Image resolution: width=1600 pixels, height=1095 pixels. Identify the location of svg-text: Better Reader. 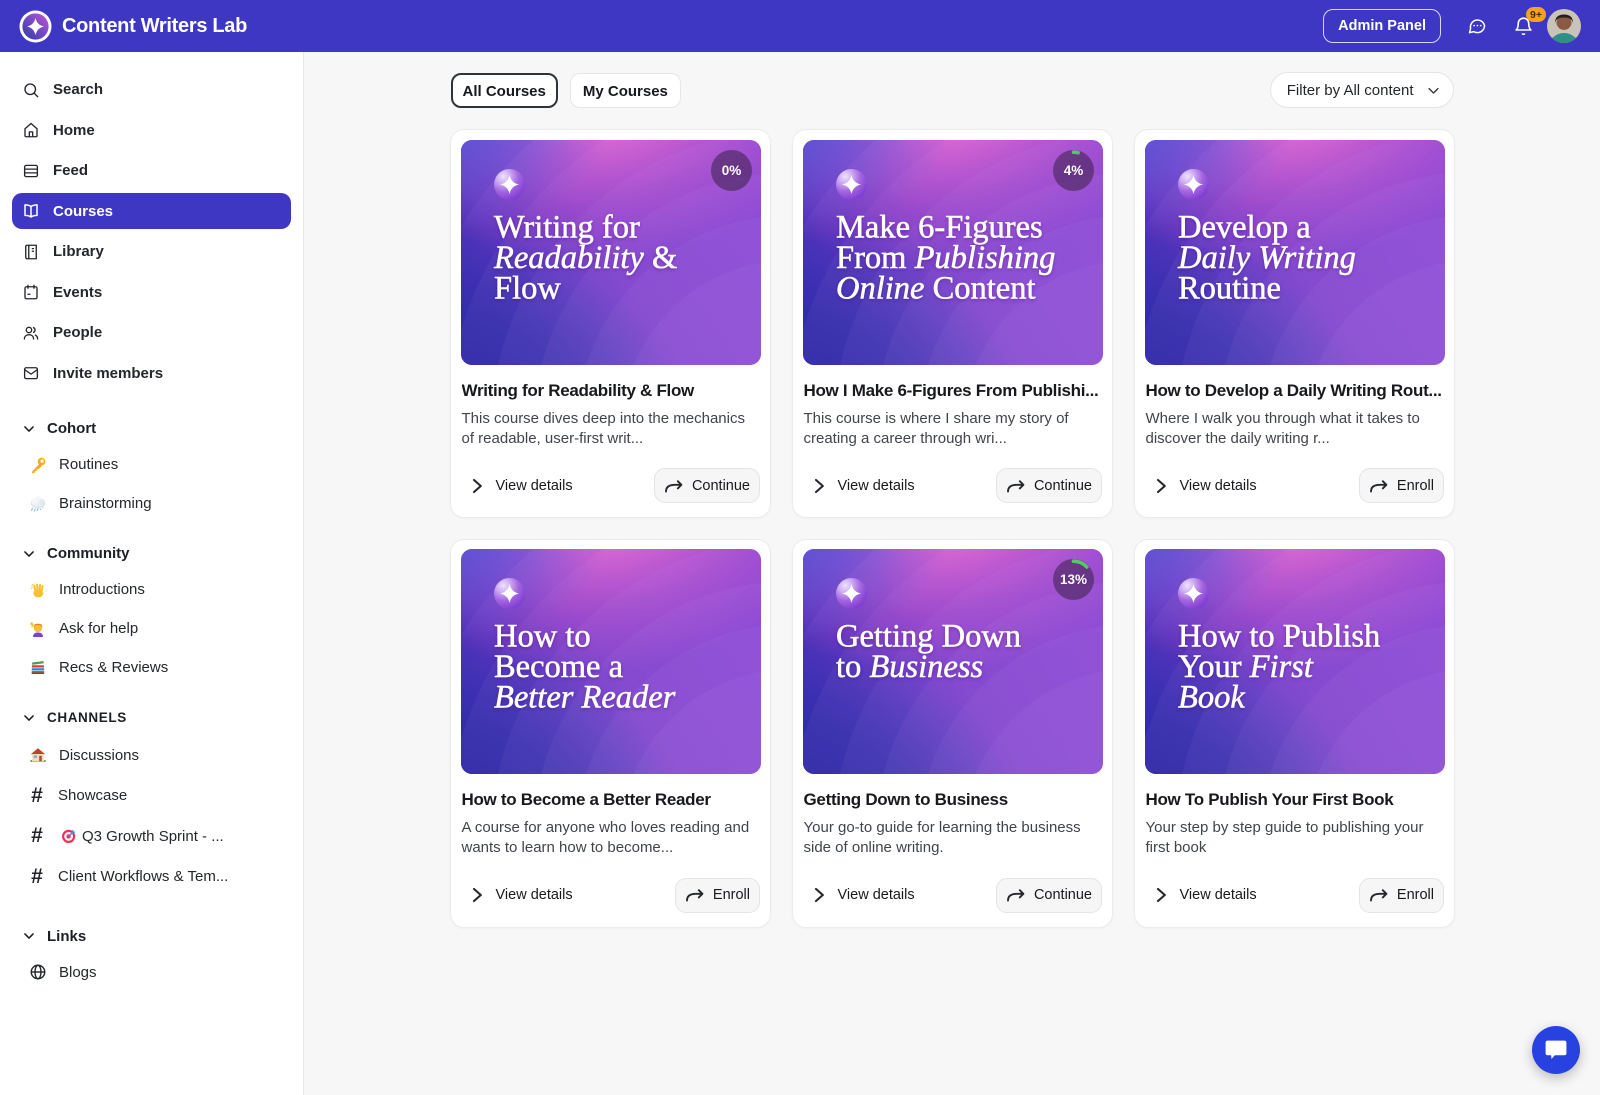
(585, 698).